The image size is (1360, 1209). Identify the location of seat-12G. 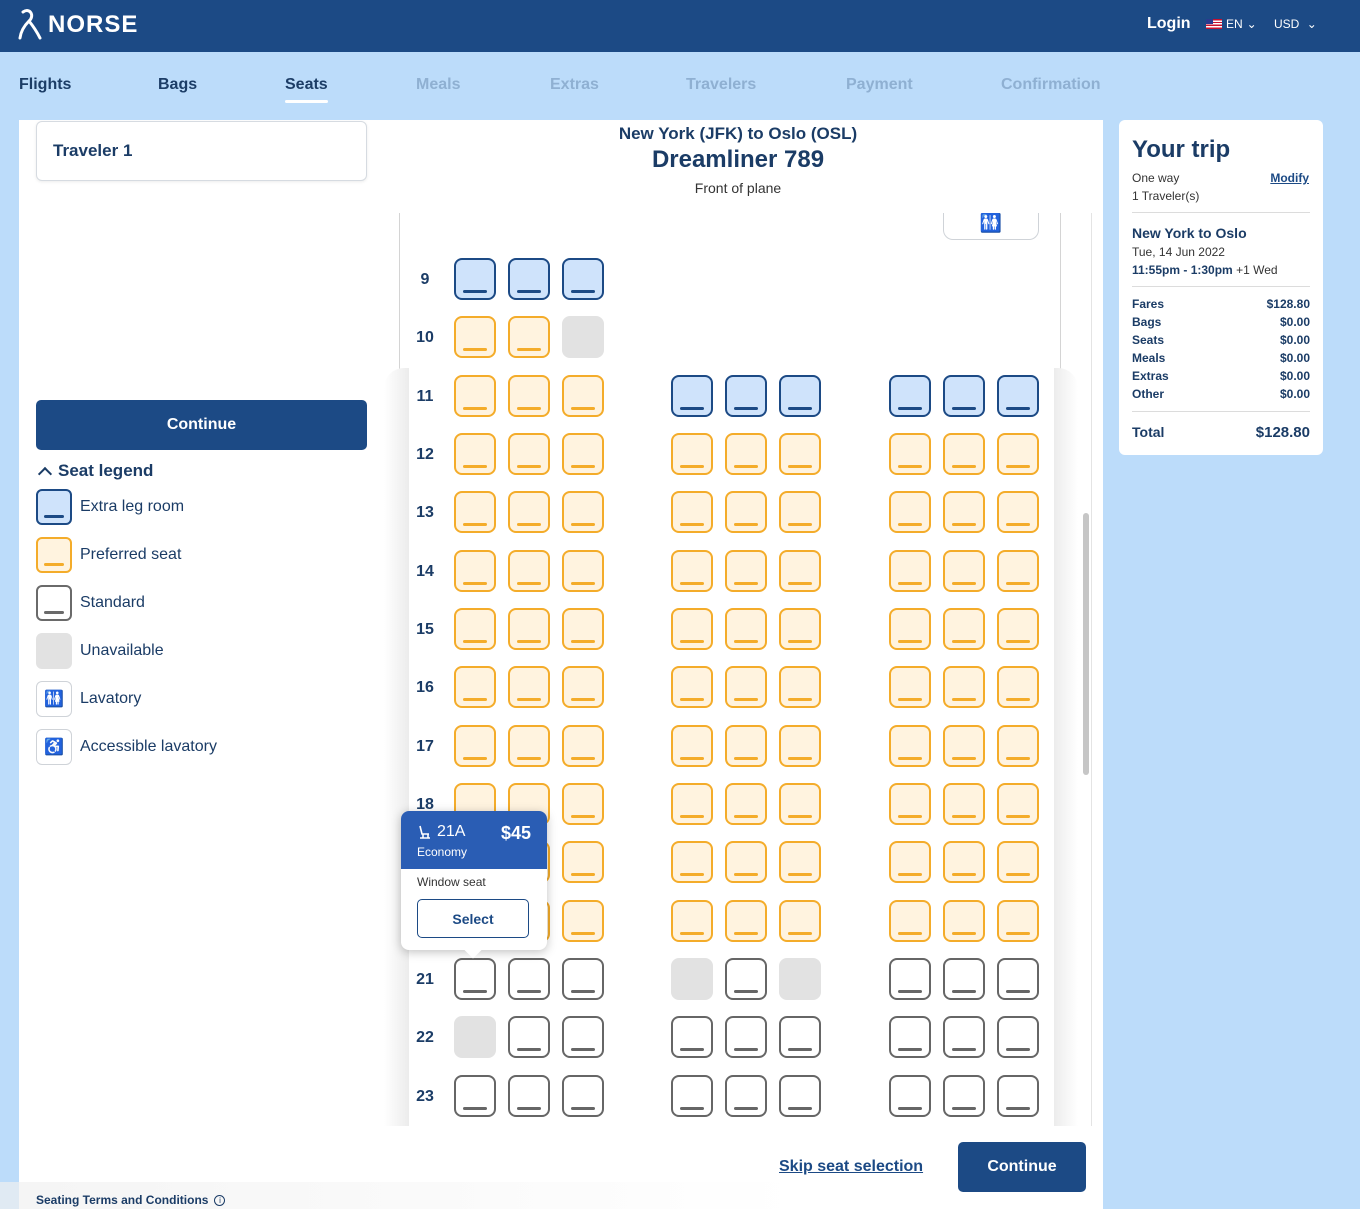
(910, 454).